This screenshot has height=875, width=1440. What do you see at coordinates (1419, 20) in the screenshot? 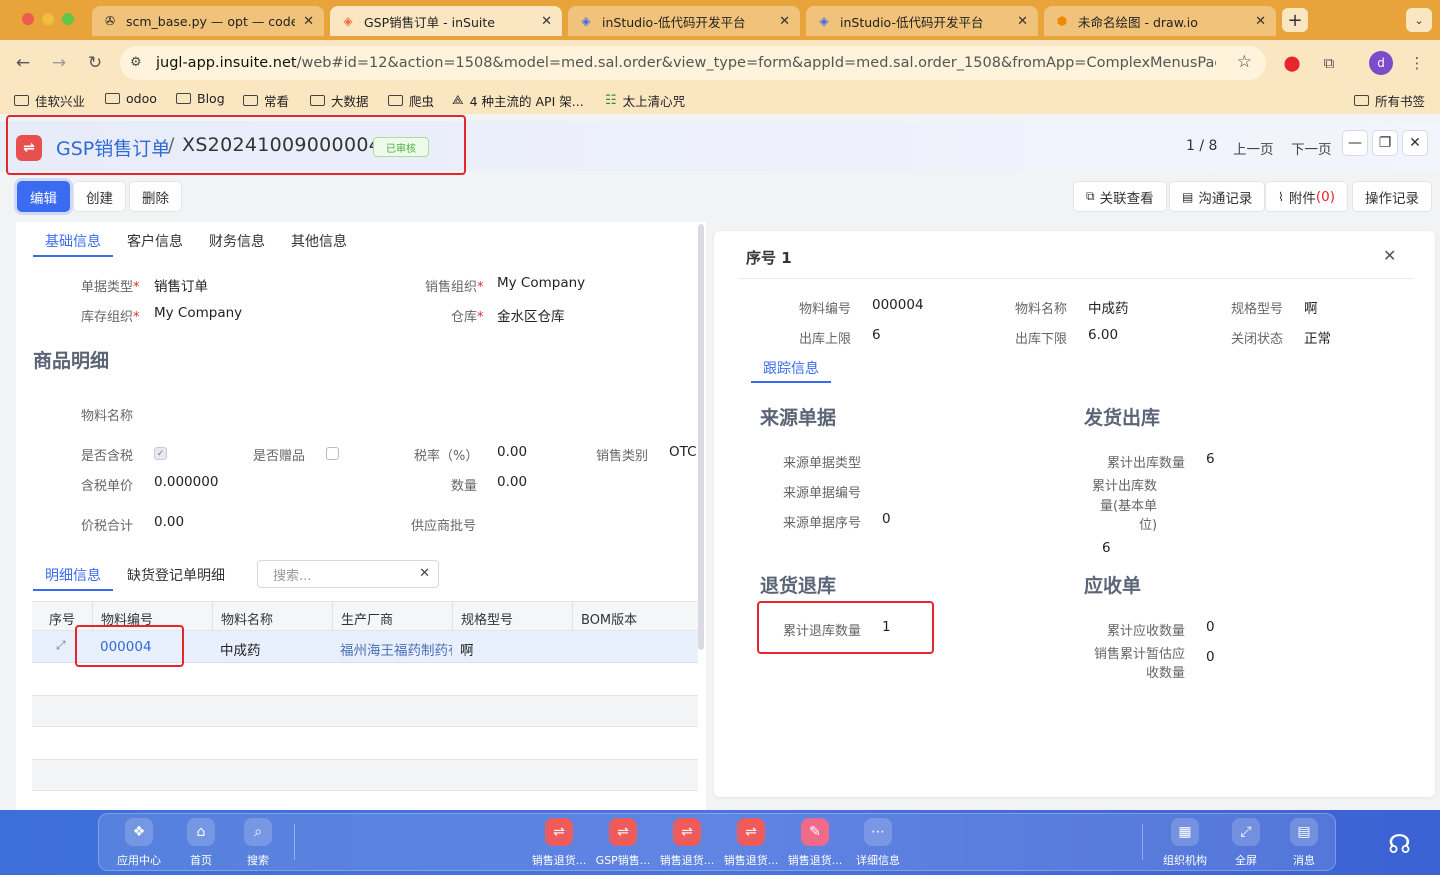
I see `tab-search-icon: ⌄` at bounding box center [1419, 20].